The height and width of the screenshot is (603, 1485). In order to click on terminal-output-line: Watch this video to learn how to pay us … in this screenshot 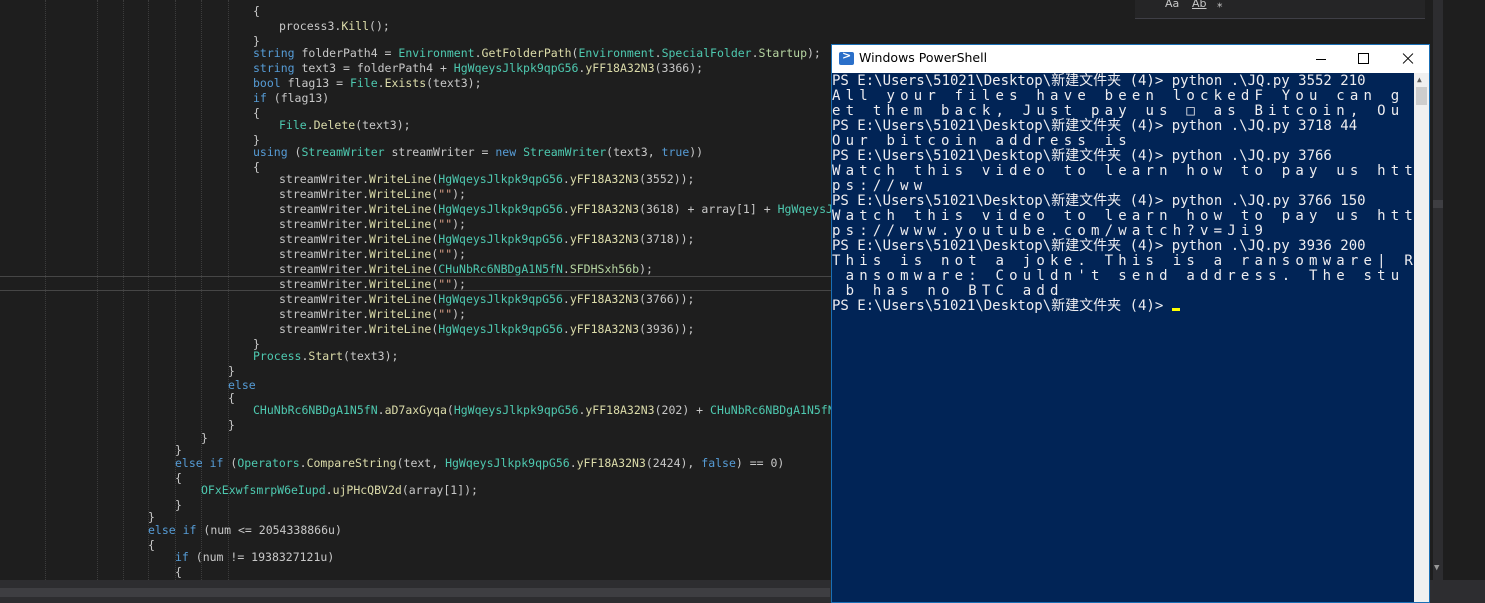, I will do `click(1125, 216)`.